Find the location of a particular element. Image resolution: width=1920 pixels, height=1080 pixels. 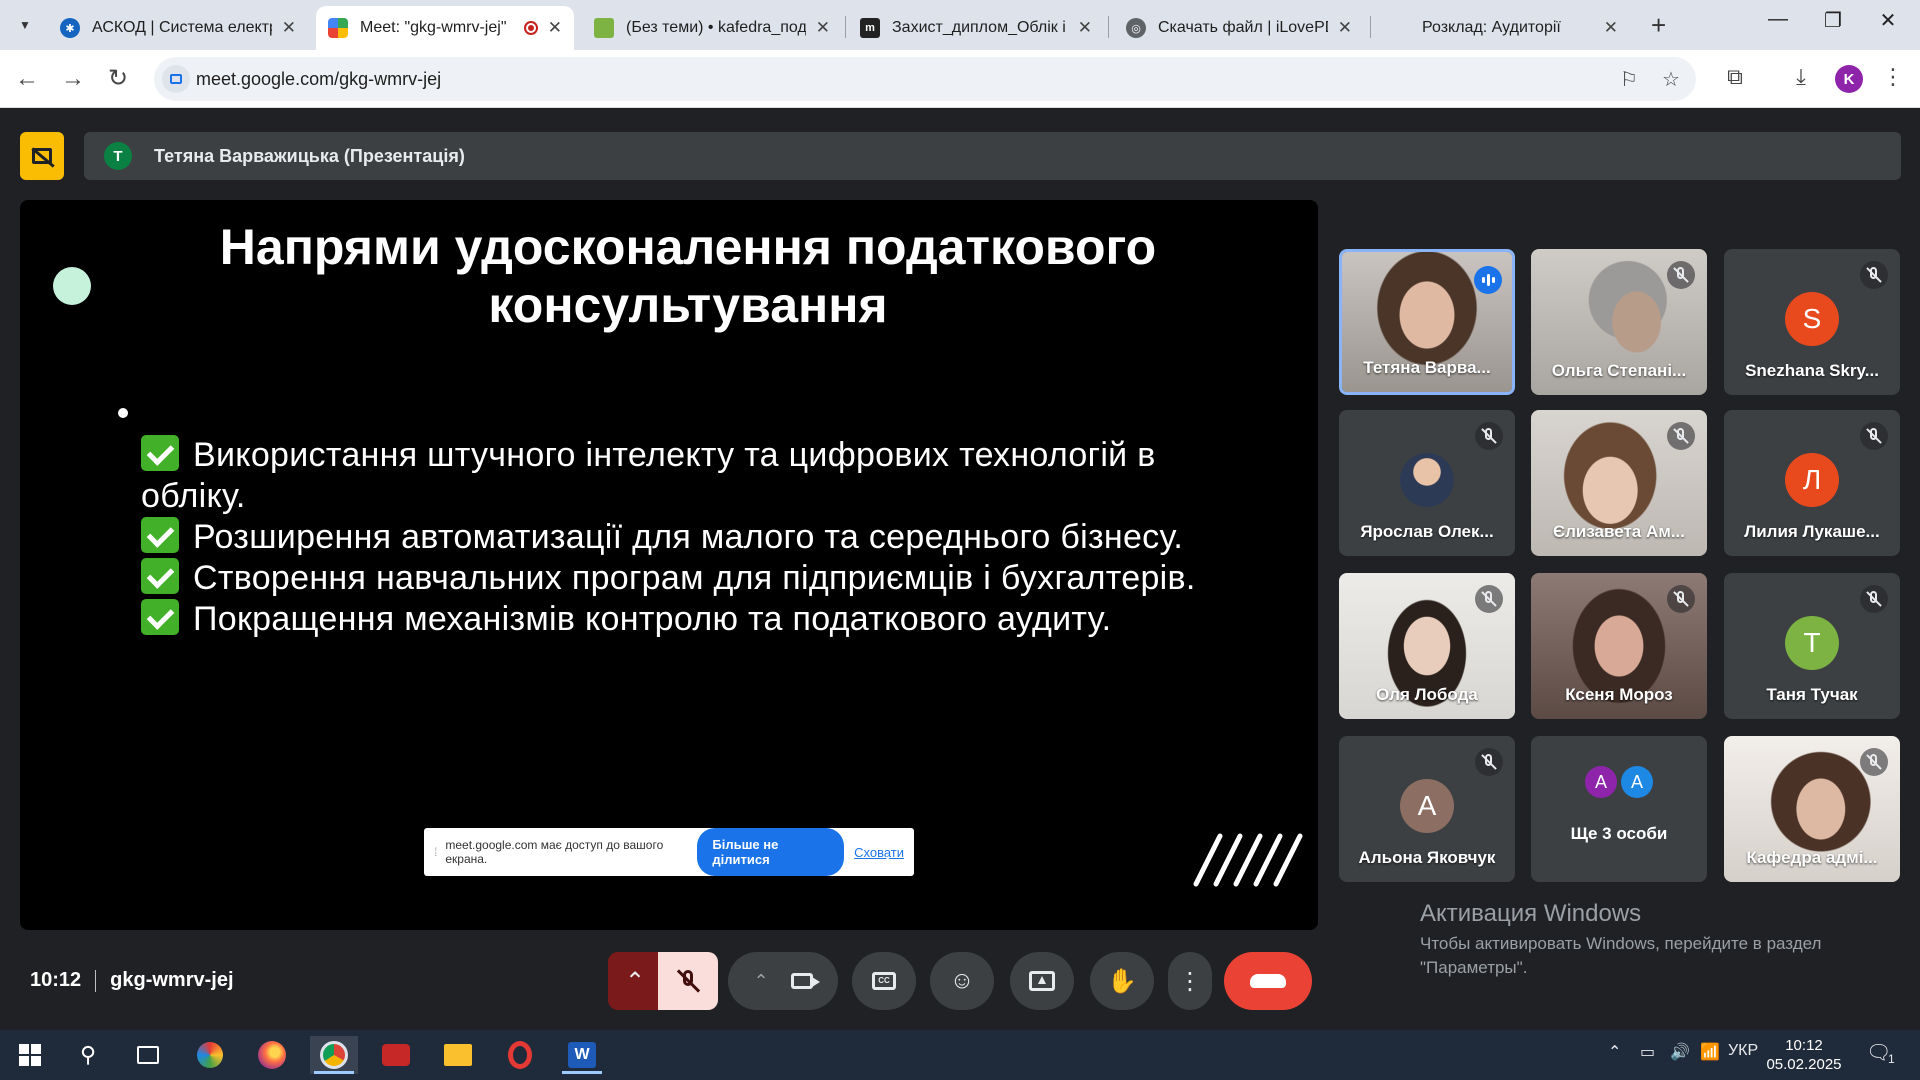

taskbar-app-firefox is located at coordinates (272, 1055).